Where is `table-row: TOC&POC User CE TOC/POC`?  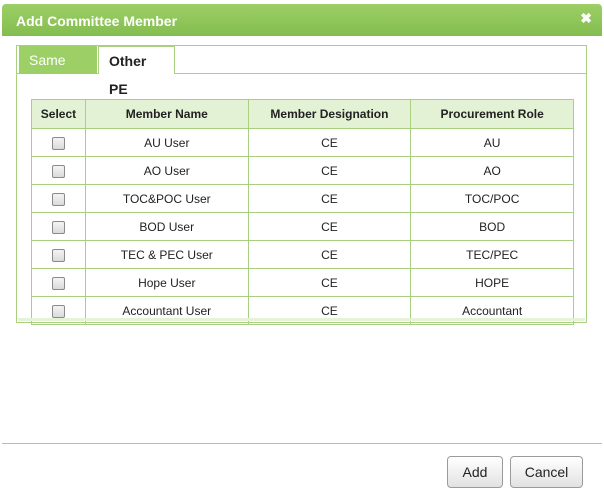
table-row: TOC&POC User CE TOC/POC is located at coordinates (302, 198).